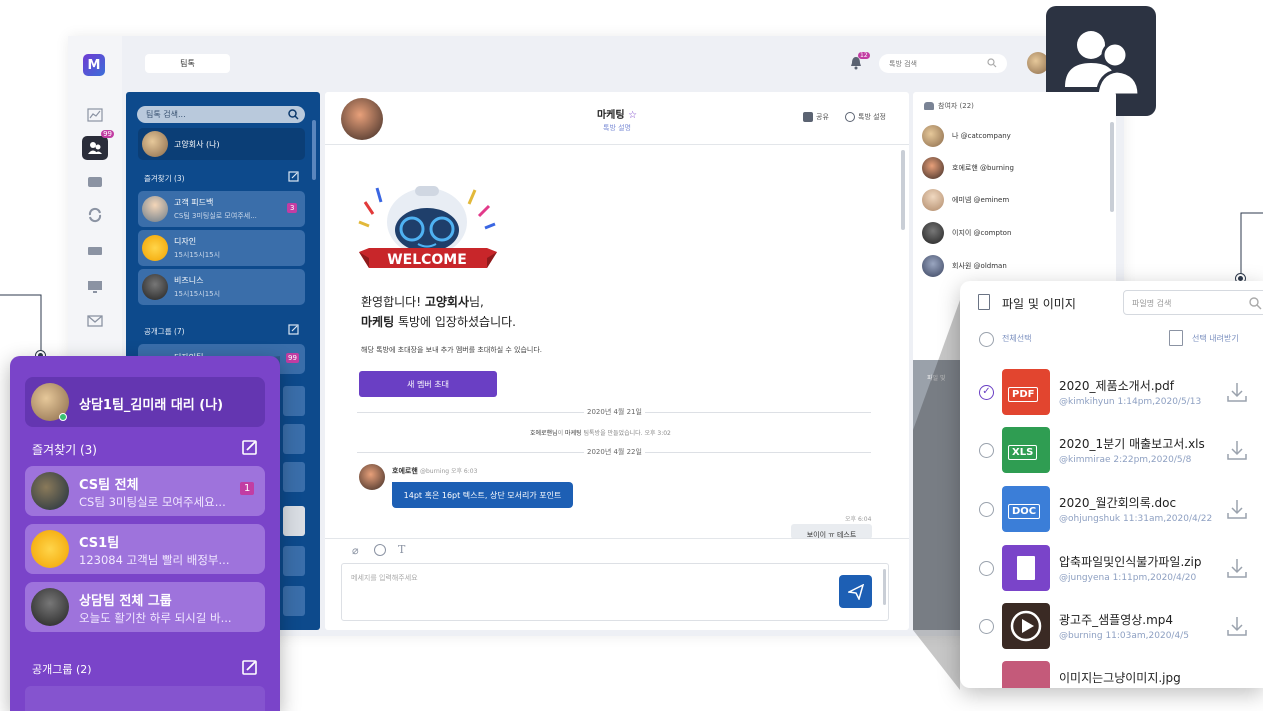  I want to click on file-search-placeholder: 파일명 검색, so click(1152, 303).